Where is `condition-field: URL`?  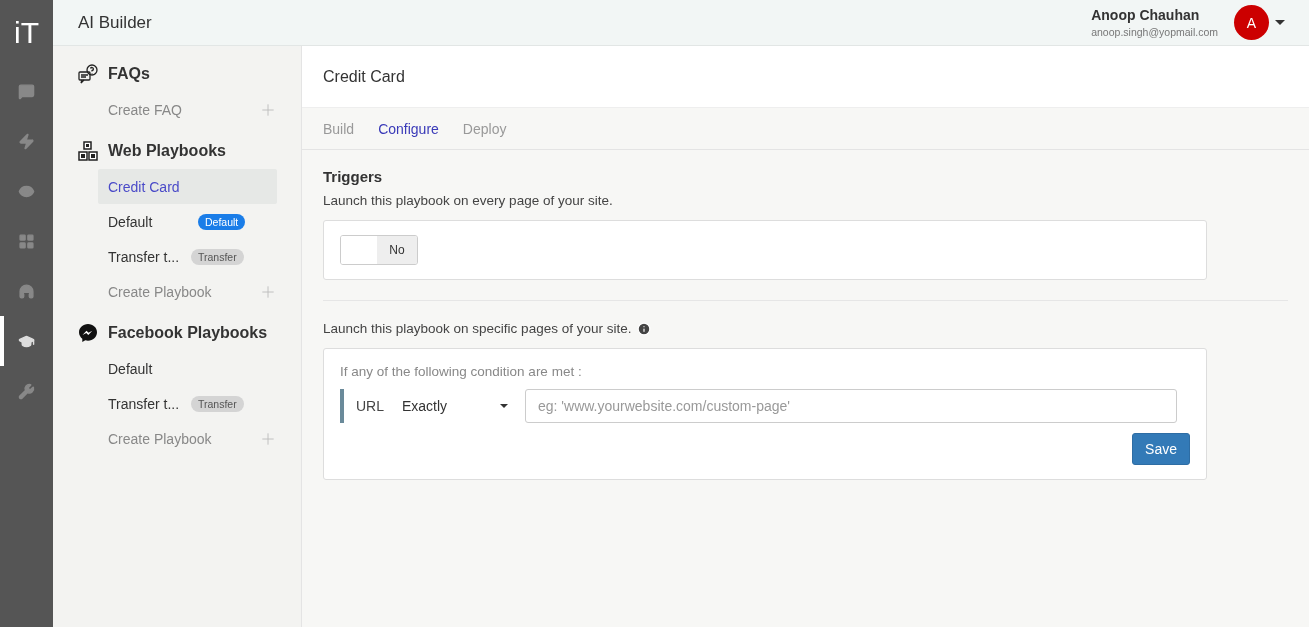
condition-field: URL is located at coordinates (379, 406).